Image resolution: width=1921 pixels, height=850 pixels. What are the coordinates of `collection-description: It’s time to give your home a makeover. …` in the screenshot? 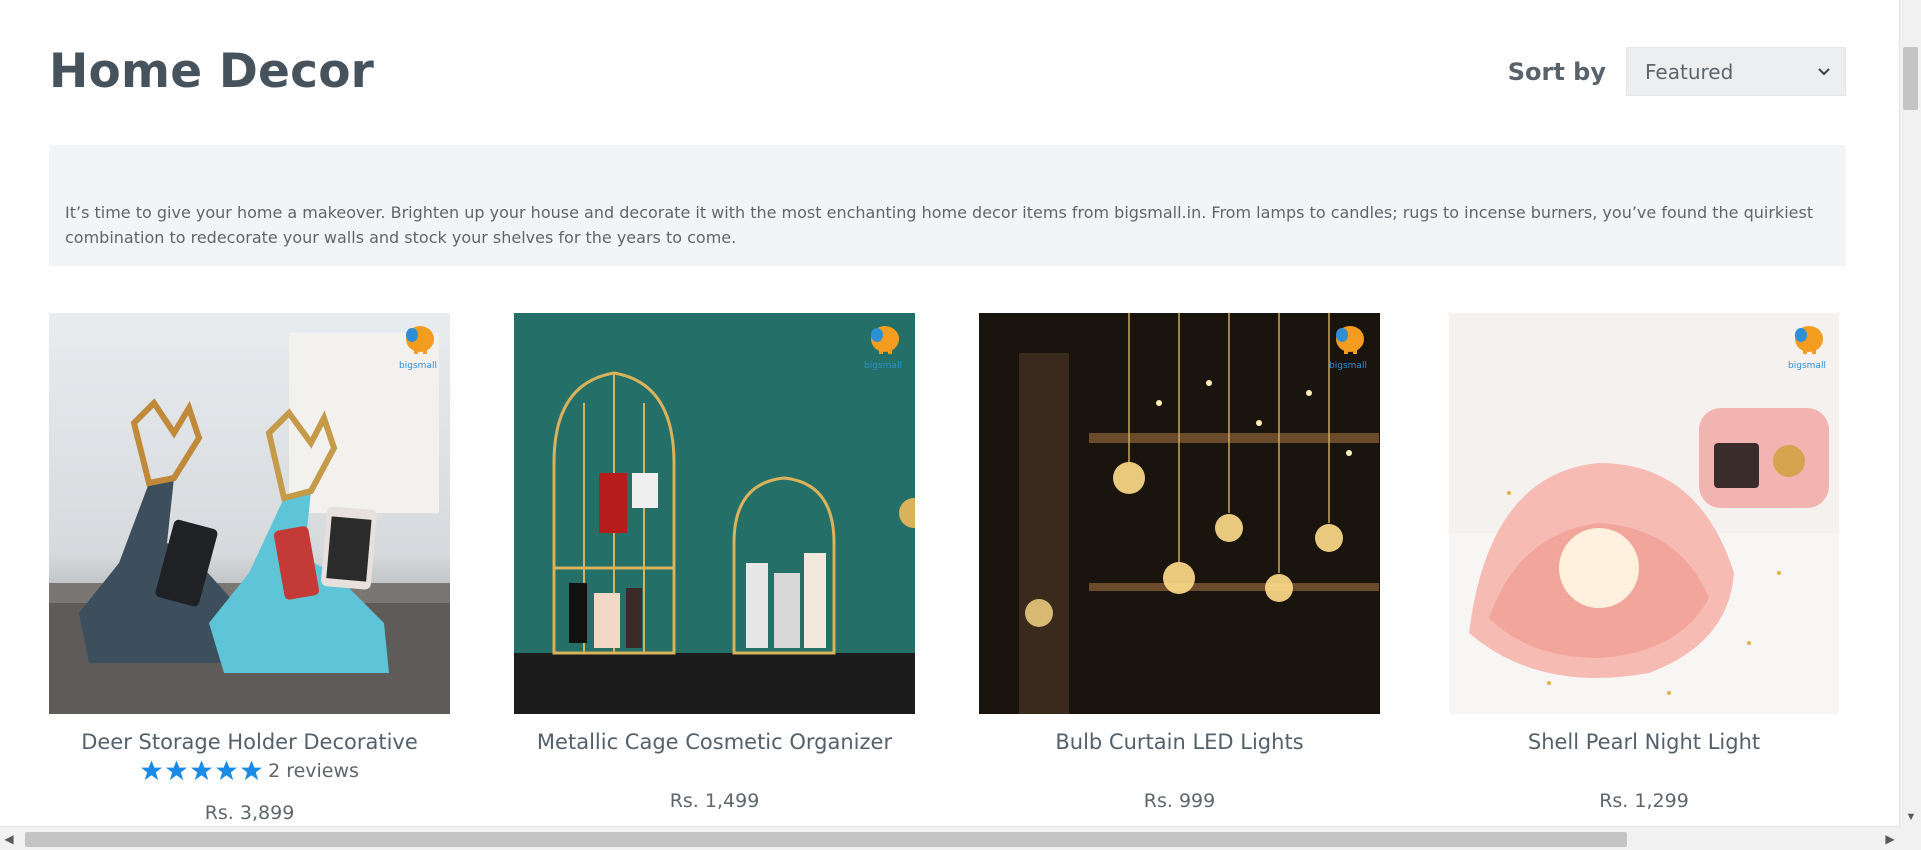 It's located at (947, 205).